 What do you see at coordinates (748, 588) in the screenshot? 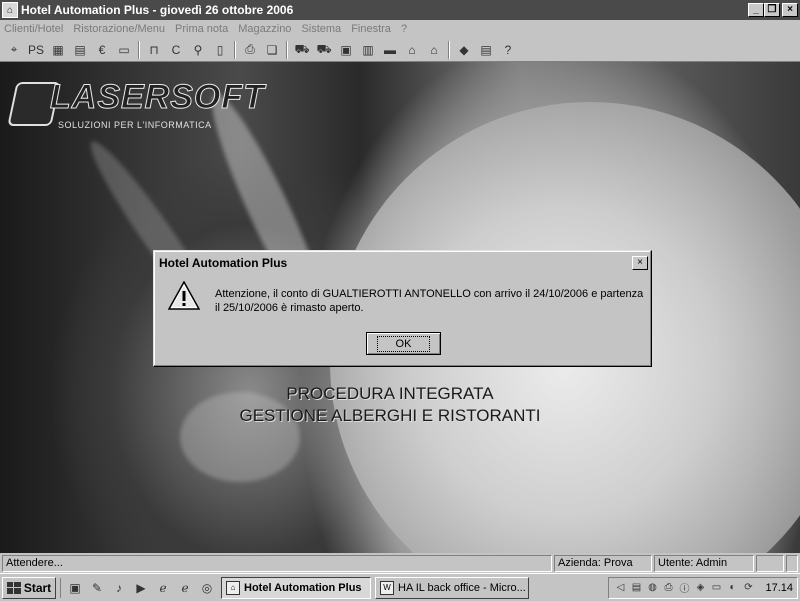
I see `sync-icon: ⟳` at bounding box center [748, 588].